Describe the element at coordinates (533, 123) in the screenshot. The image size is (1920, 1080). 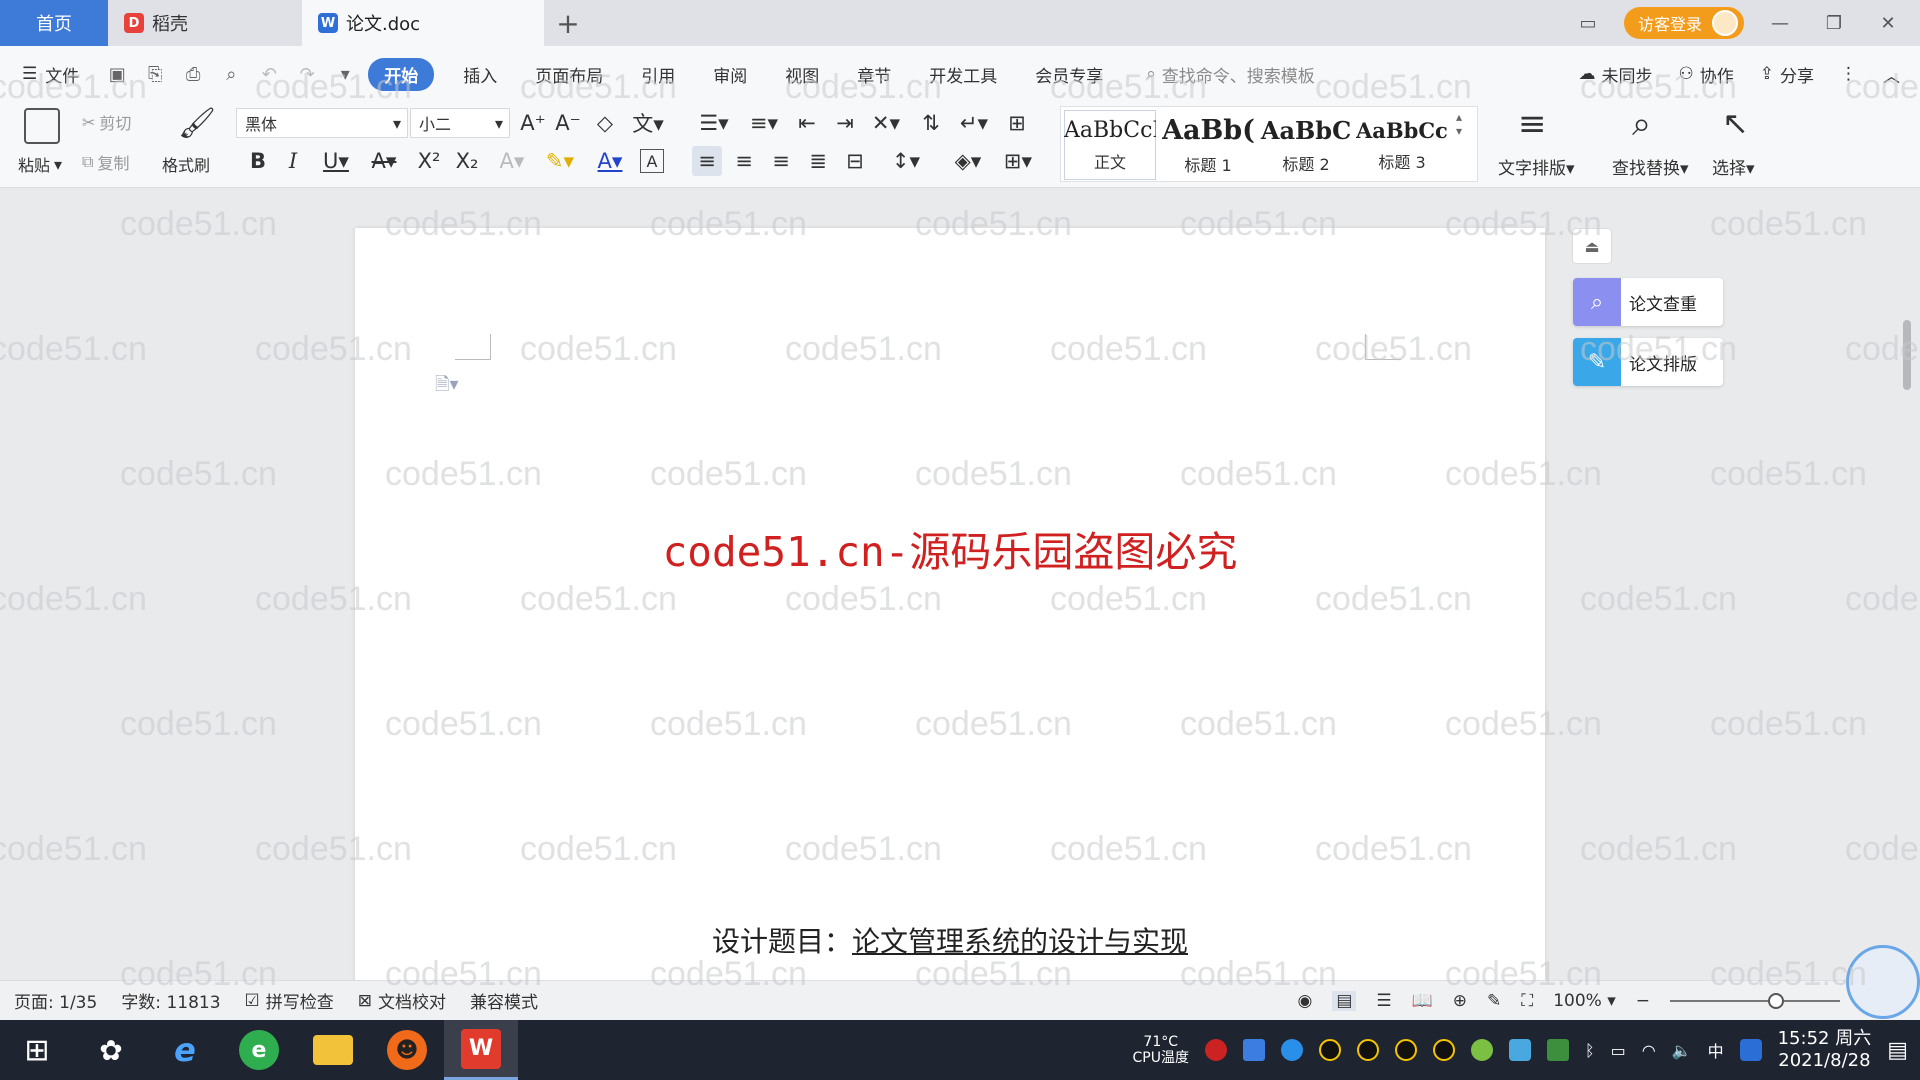
I see `grow-font-icon: A⁺` at that location.